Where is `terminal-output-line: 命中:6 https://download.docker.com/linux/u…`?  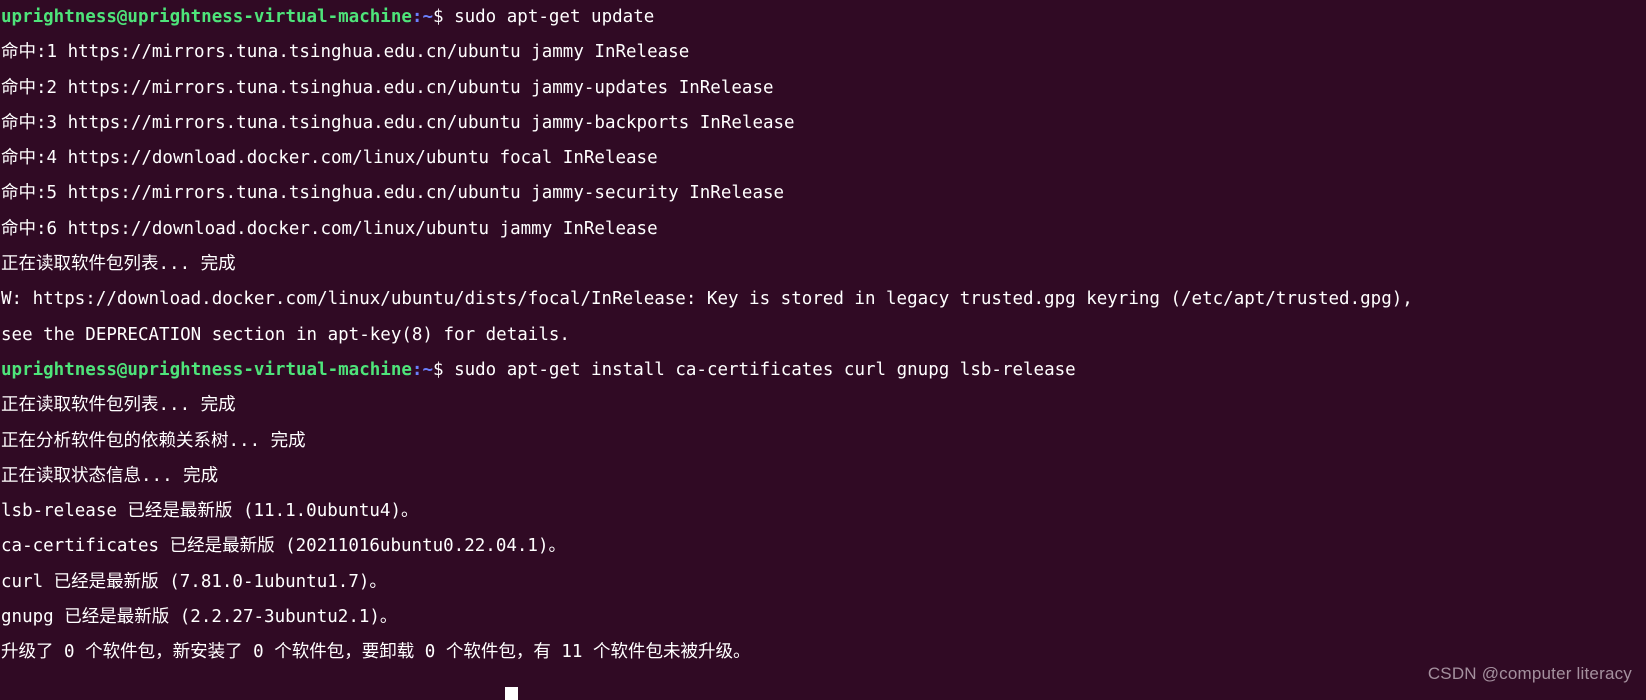
terminal-output-line: 命中:6 https://download.docker.com/linux/u… is located at coordinates (823, 229).